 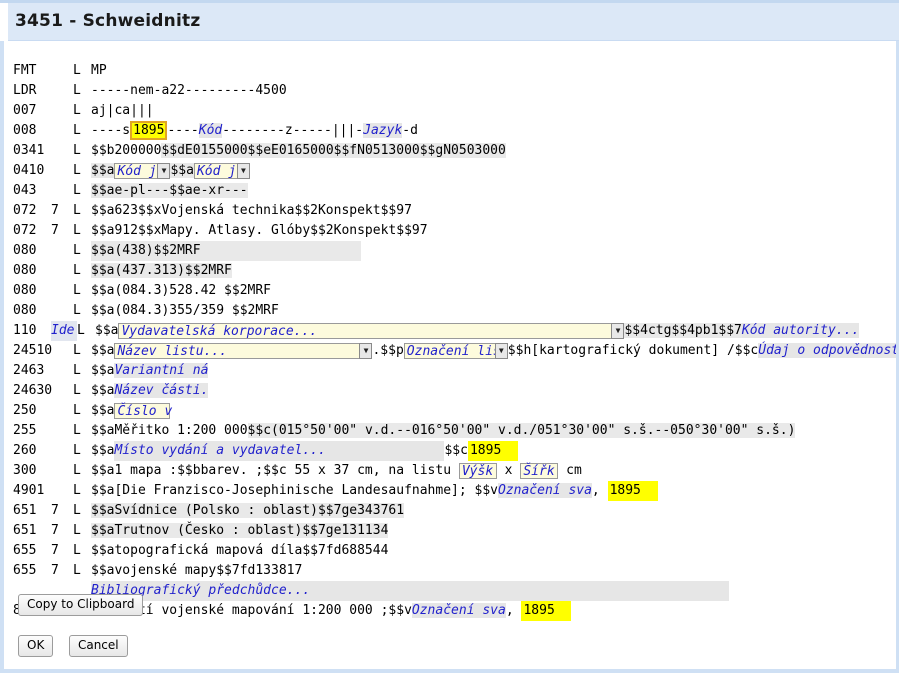 What do you see at coordinates (161, 390) in the screenshot?
I see `marc-placeholder-label: Název části.` at bounding box center [161, 390].